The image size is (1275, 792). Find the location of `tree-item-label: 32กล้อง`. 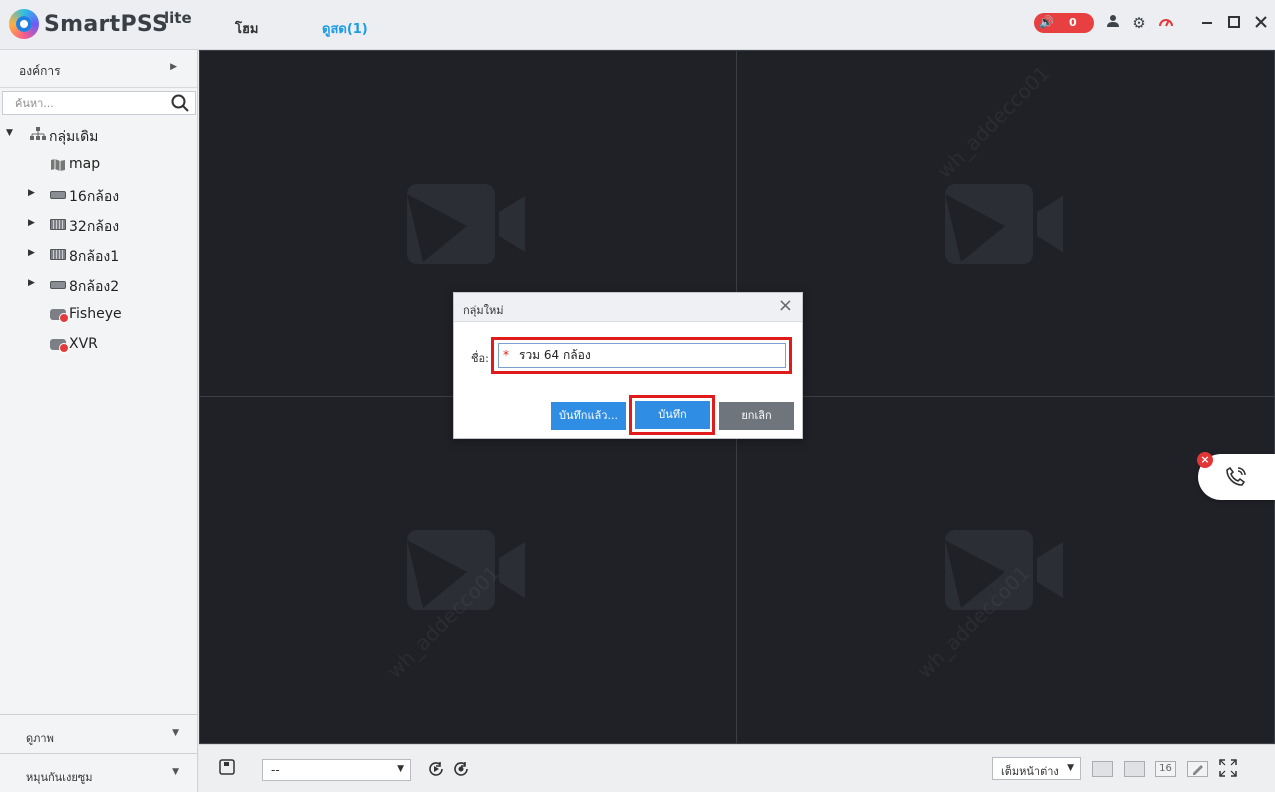

tree-item-label: 32กล้อง is located at coordinates (94, 227).